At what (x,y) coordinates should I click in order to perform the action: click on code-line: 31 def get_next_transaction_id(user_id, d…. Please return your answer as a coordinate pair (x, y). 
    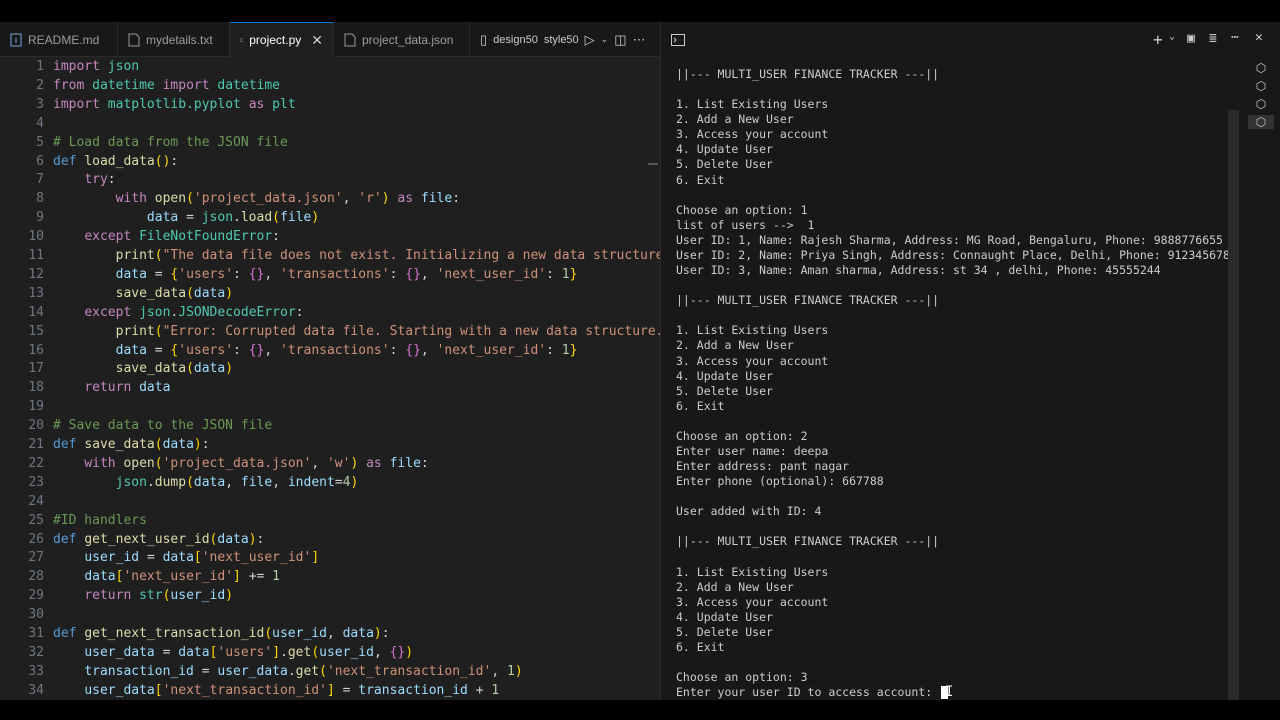
    Looking at the image, I should click on (330, 633).